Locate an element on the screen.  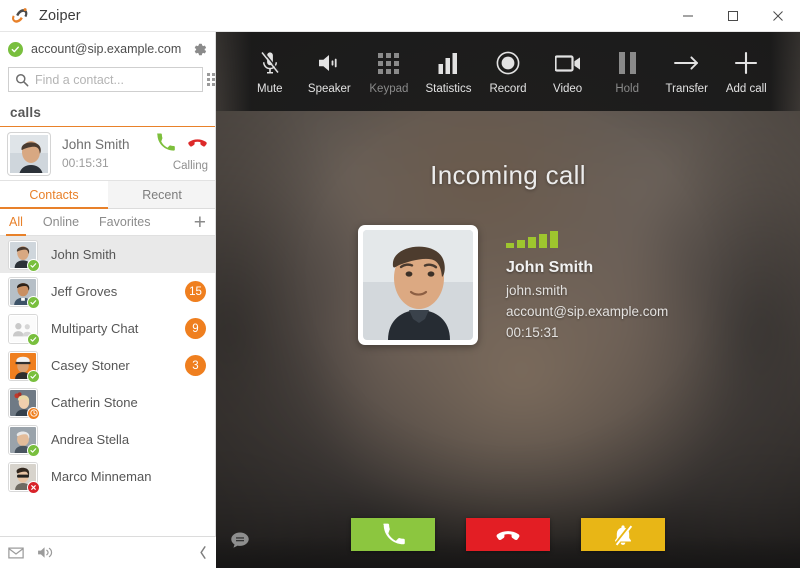
filter-favorites: Favorites is located at coordinates (124, 222).